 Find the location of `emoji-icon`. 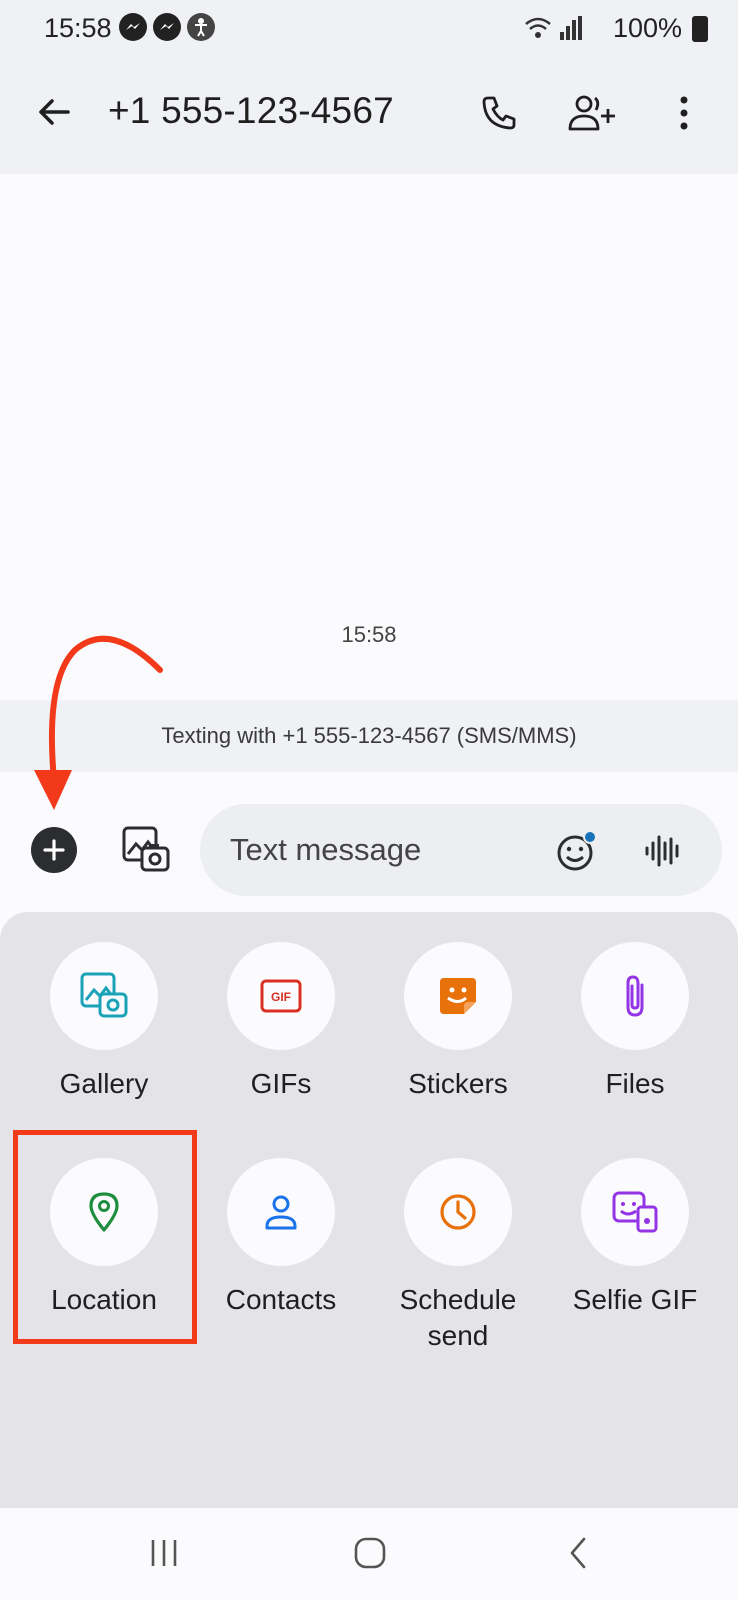

emoji-icon is located at coordinates (577, 850).